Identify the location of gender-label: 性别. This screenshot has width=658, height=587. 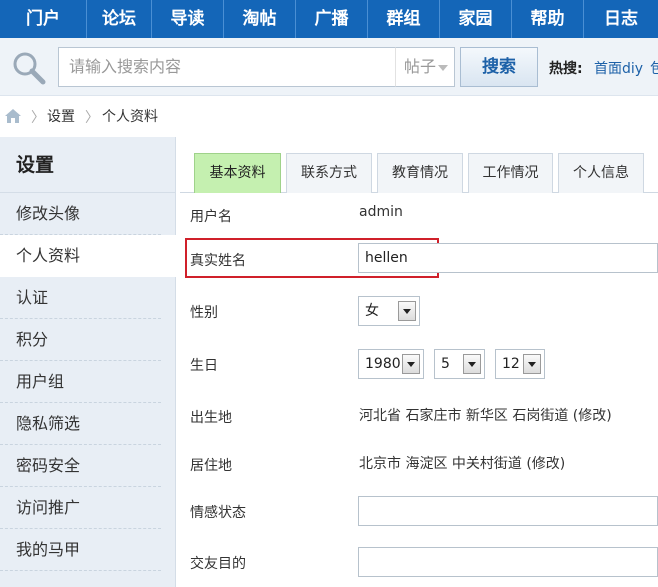
(204, 313).